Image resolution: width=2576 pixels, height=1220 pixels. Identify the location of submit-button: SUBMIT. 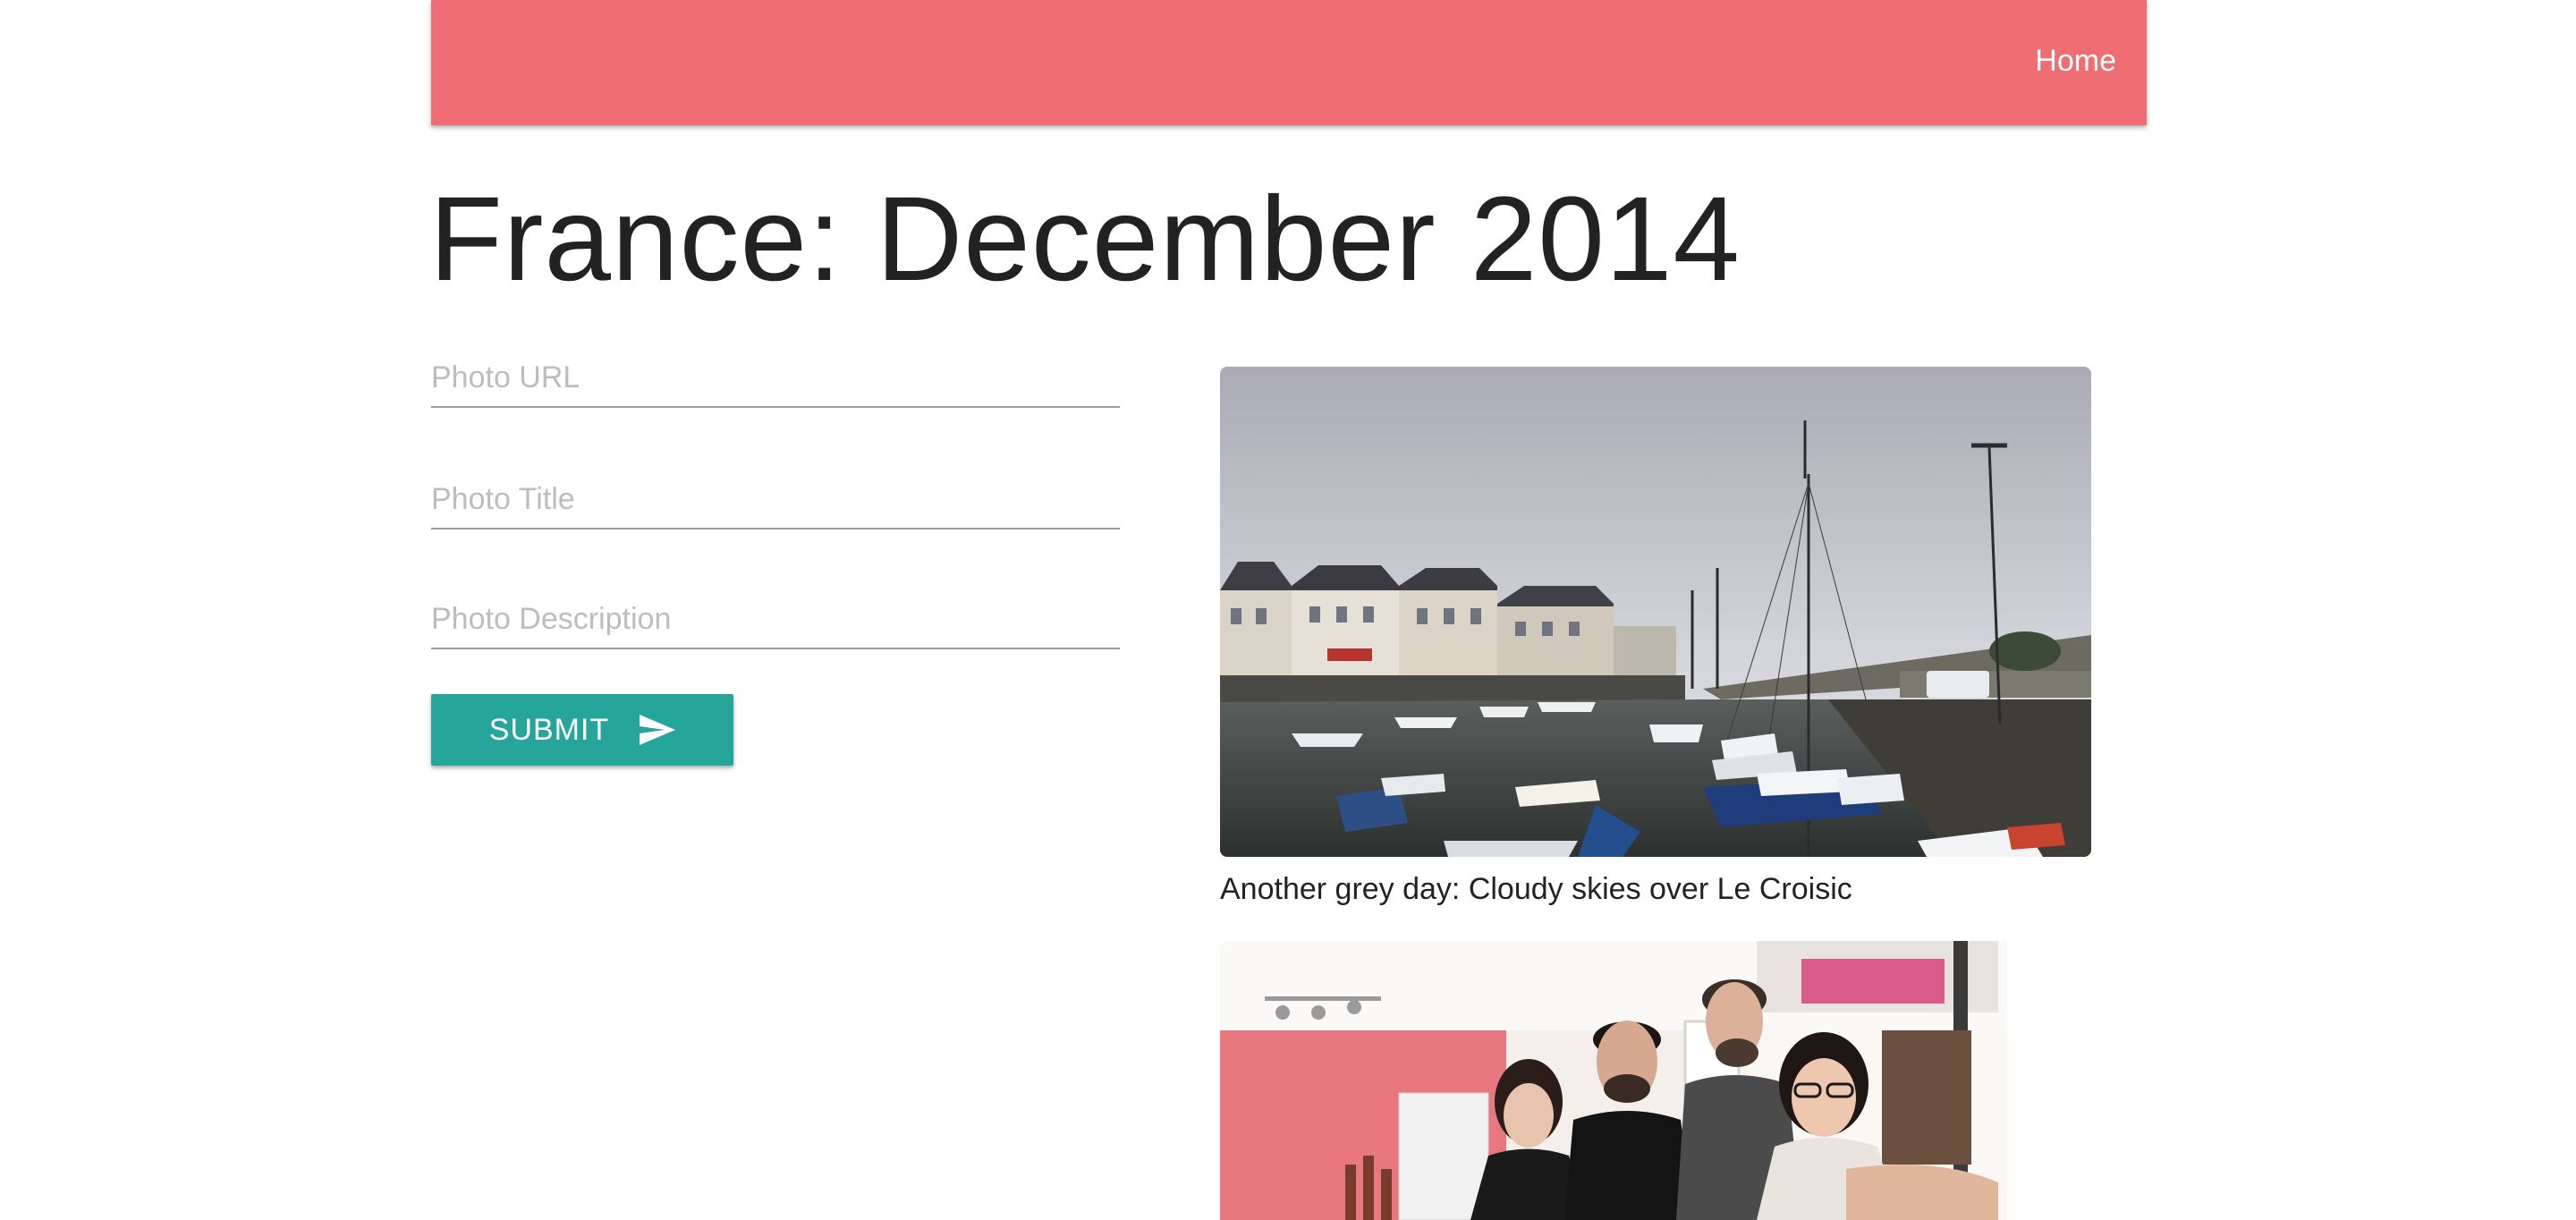
(582, 730).